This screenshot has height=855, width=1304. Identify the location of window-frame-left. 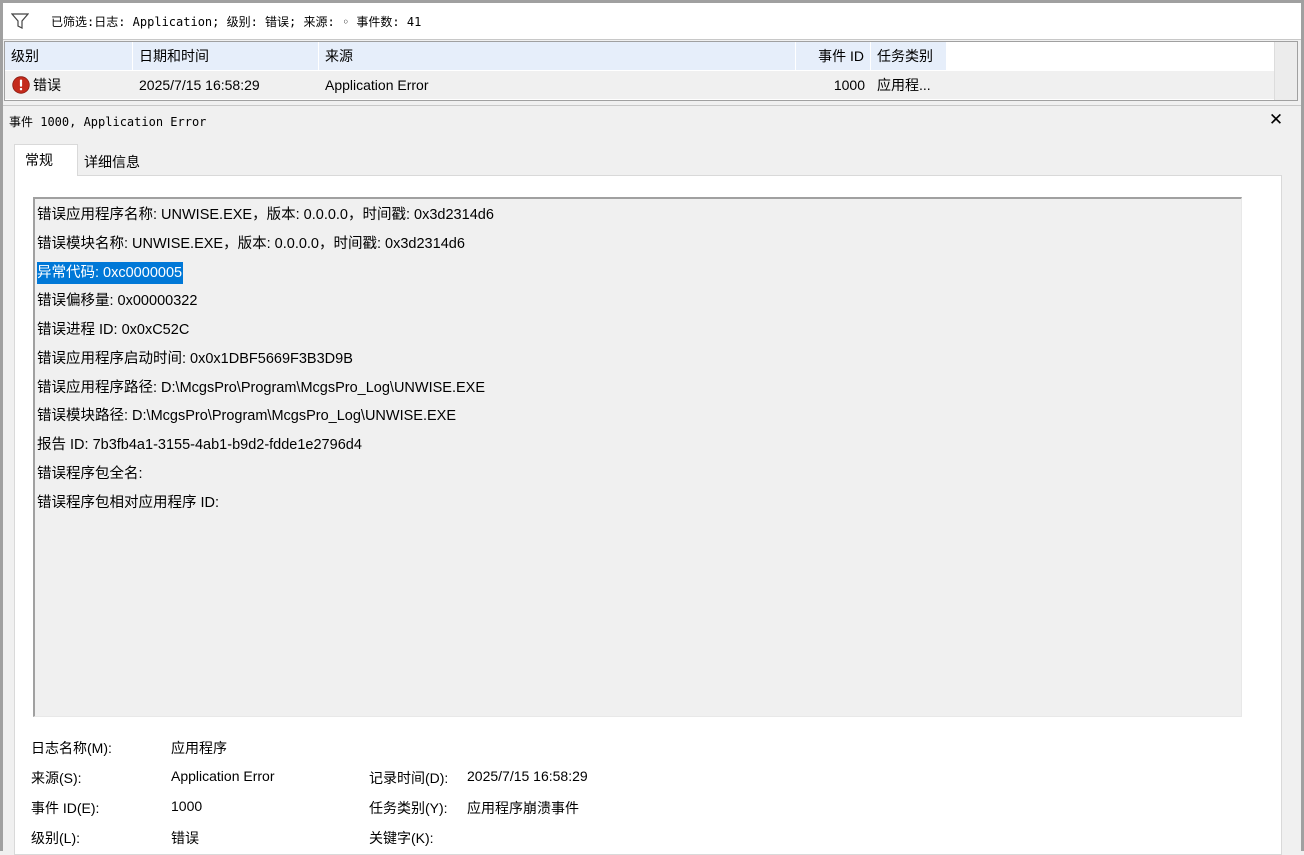
(1, 425).